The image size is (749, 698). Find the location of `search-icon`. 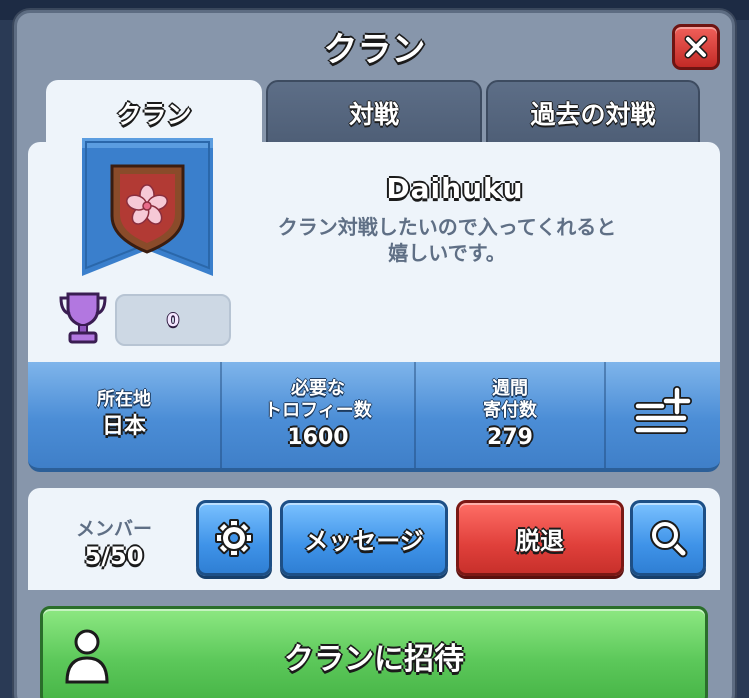

search-icon is located at coordinates (669, 539).